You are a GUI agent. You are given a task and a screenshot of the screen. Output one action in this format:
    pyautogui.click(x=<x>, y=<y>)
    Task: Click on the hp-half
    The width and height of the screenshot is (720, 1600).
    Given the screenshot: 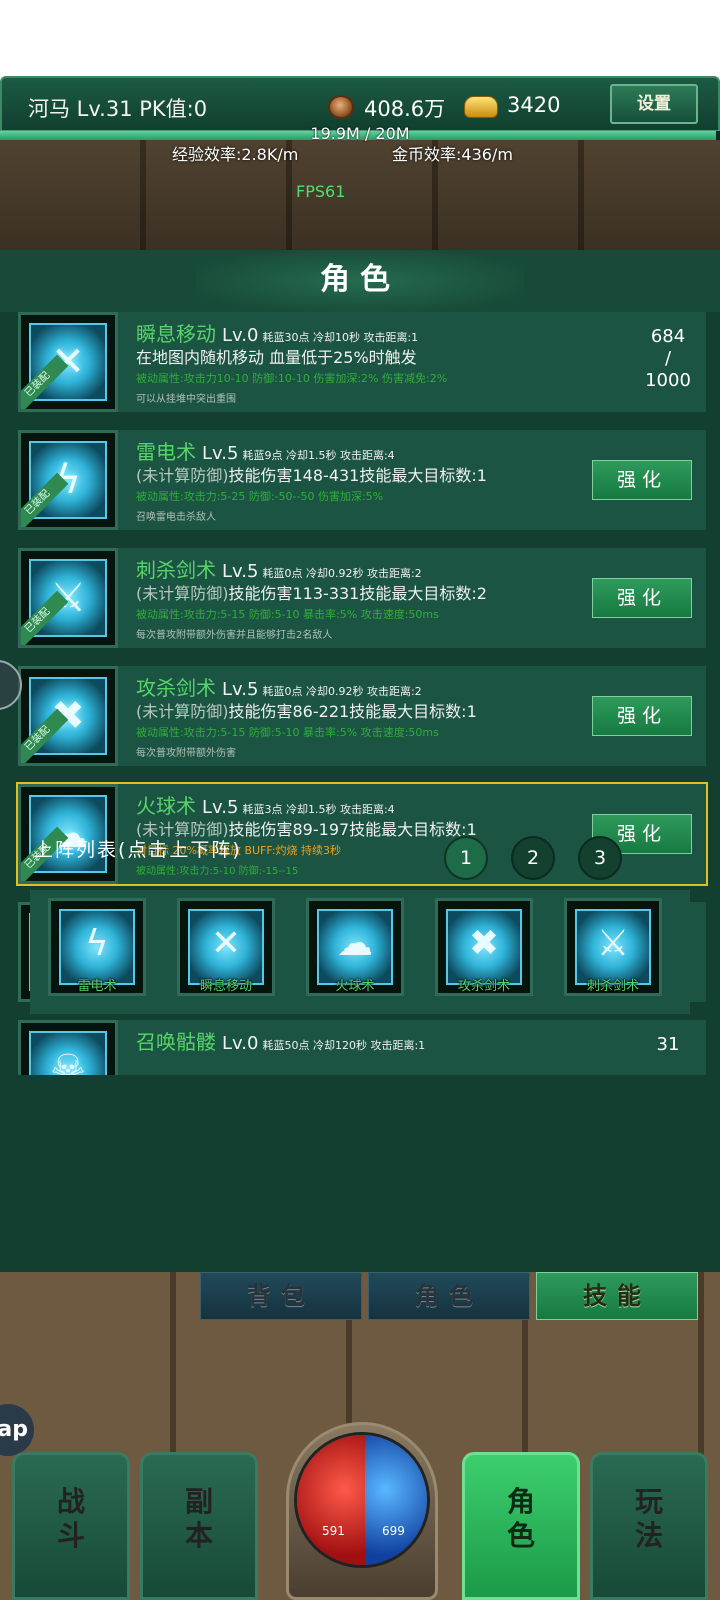 What is the action you would take?
    pyautogui.click(x=331, y=1500)
    